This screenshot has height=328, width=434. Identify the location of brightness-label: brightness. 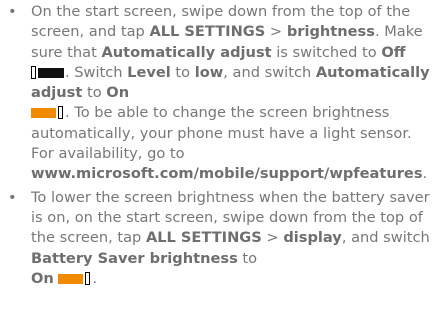
(330, 32).